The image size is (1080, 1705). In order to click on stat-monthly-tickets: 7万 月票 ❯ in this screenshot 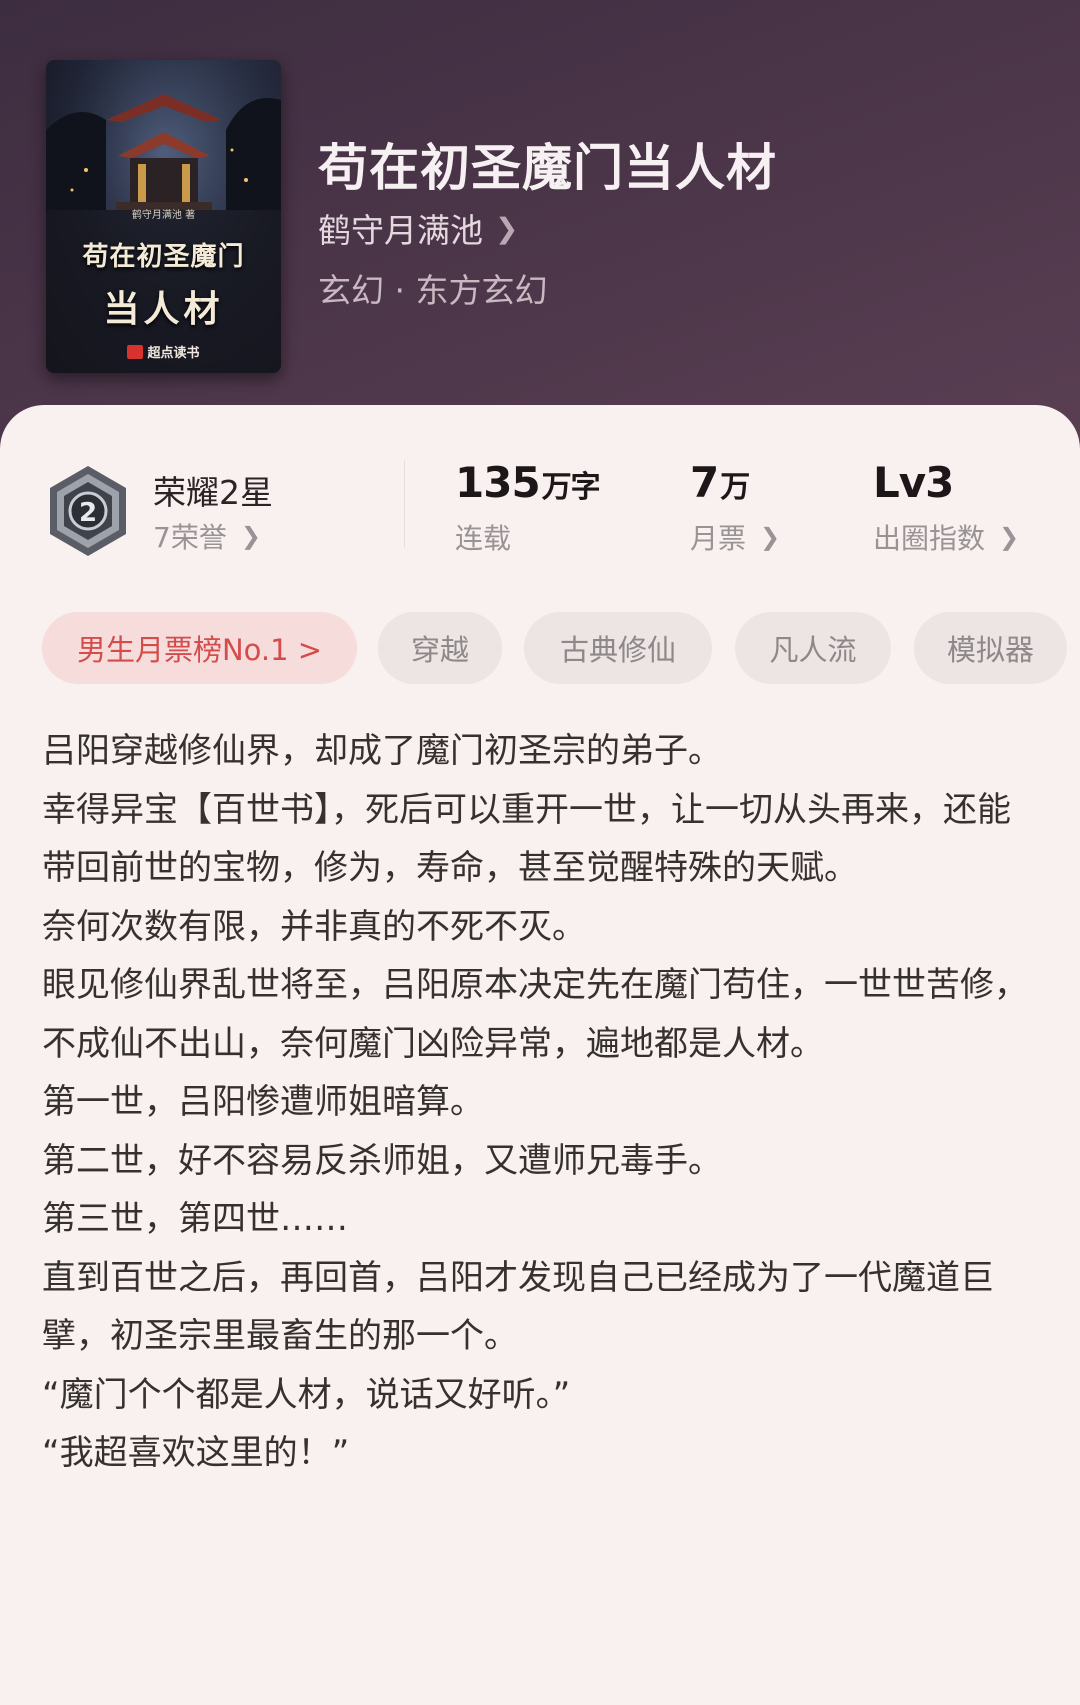, I will do `click(735, 507)`.